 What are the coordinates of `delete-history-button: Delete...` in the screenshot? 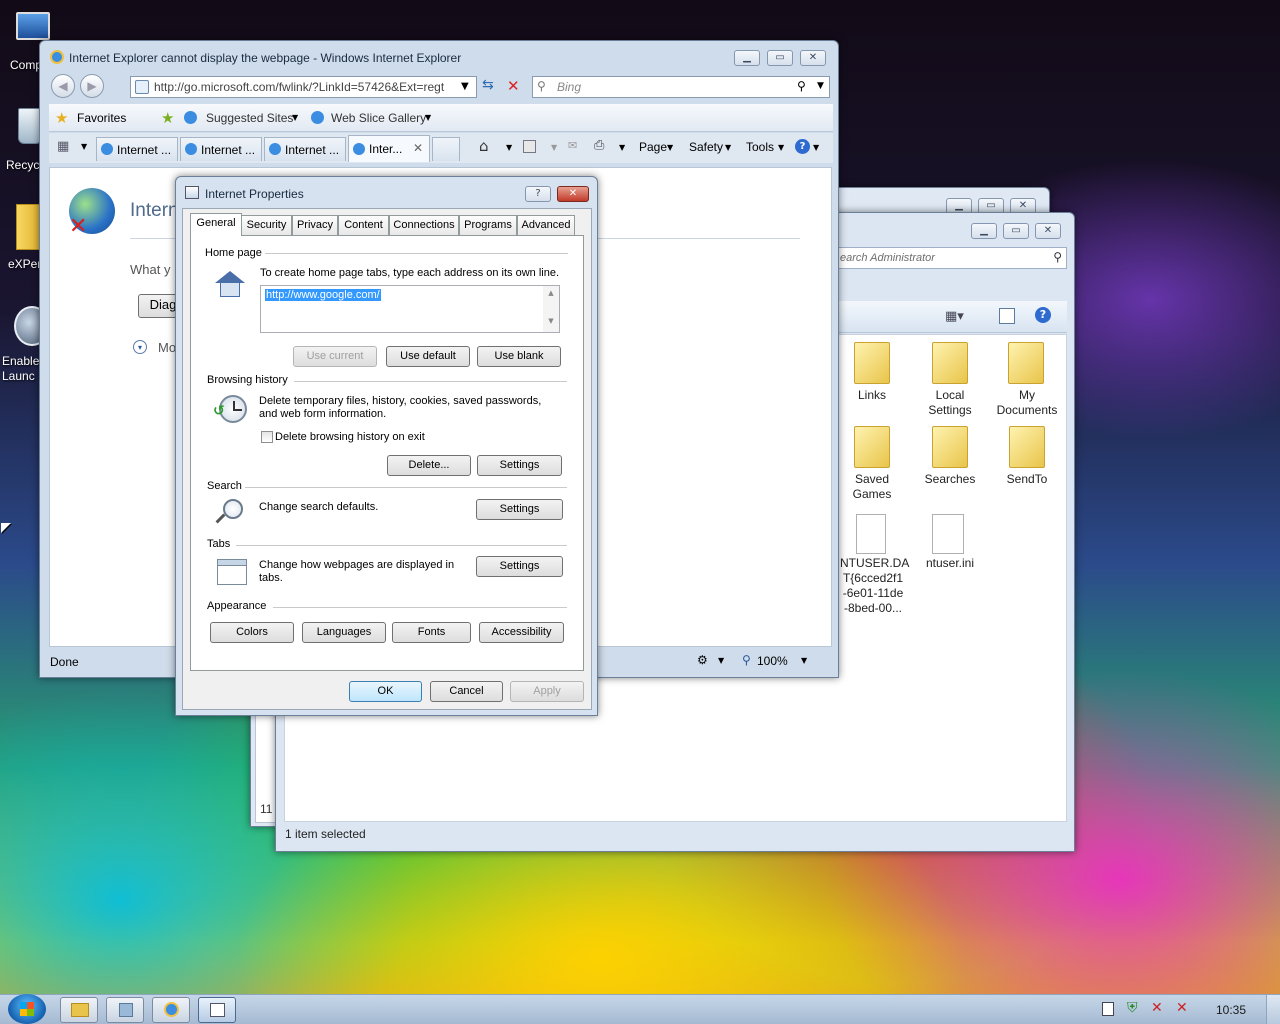 It's located at (429, 465).